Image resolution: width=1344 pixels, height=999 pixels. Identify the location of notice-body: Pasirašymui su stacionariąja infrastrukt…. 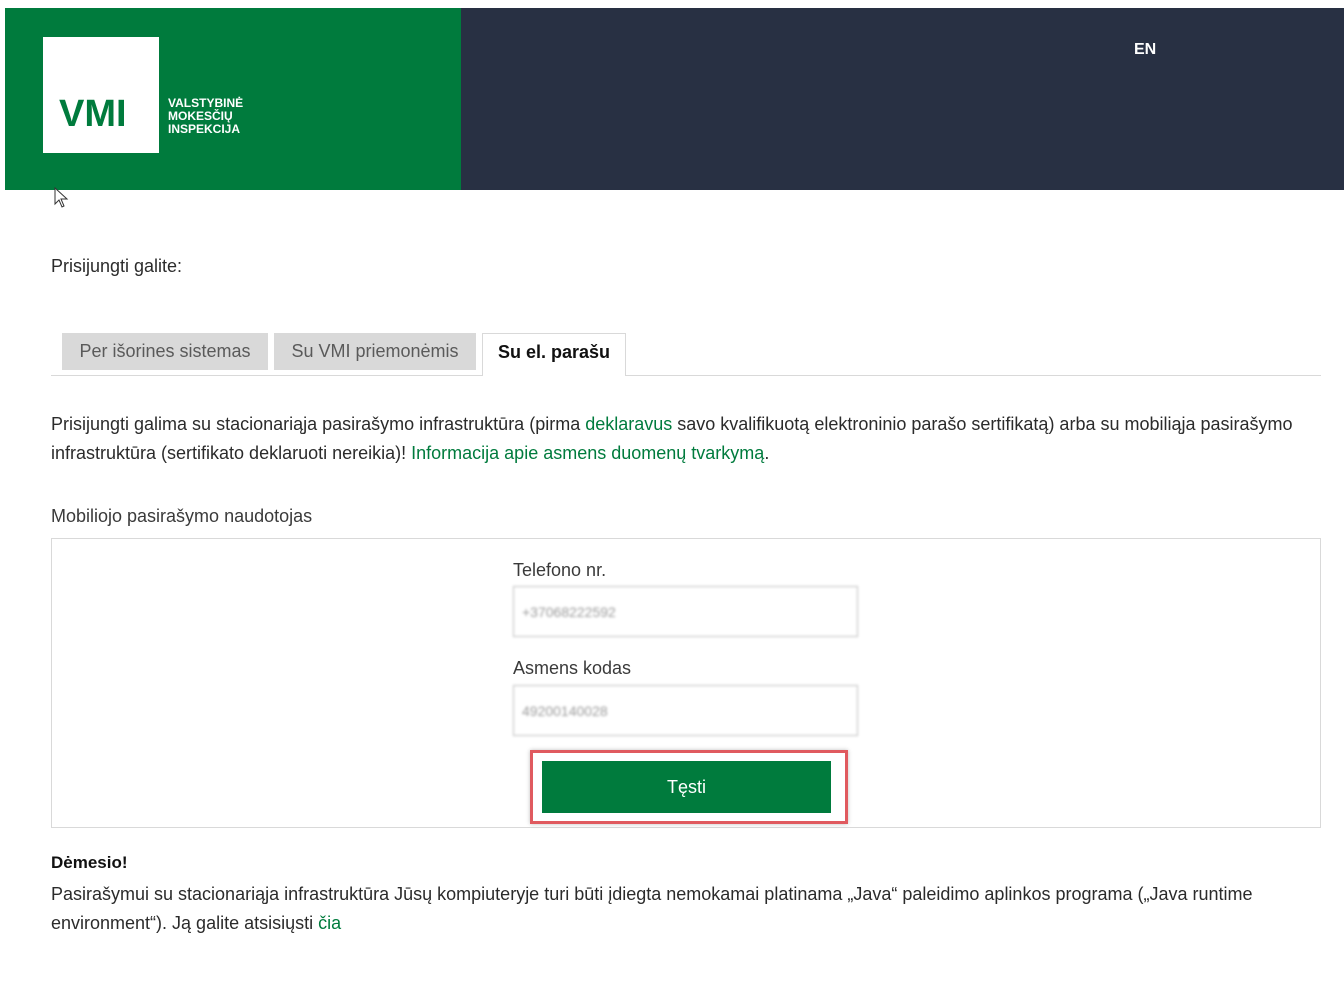
(652, 908).